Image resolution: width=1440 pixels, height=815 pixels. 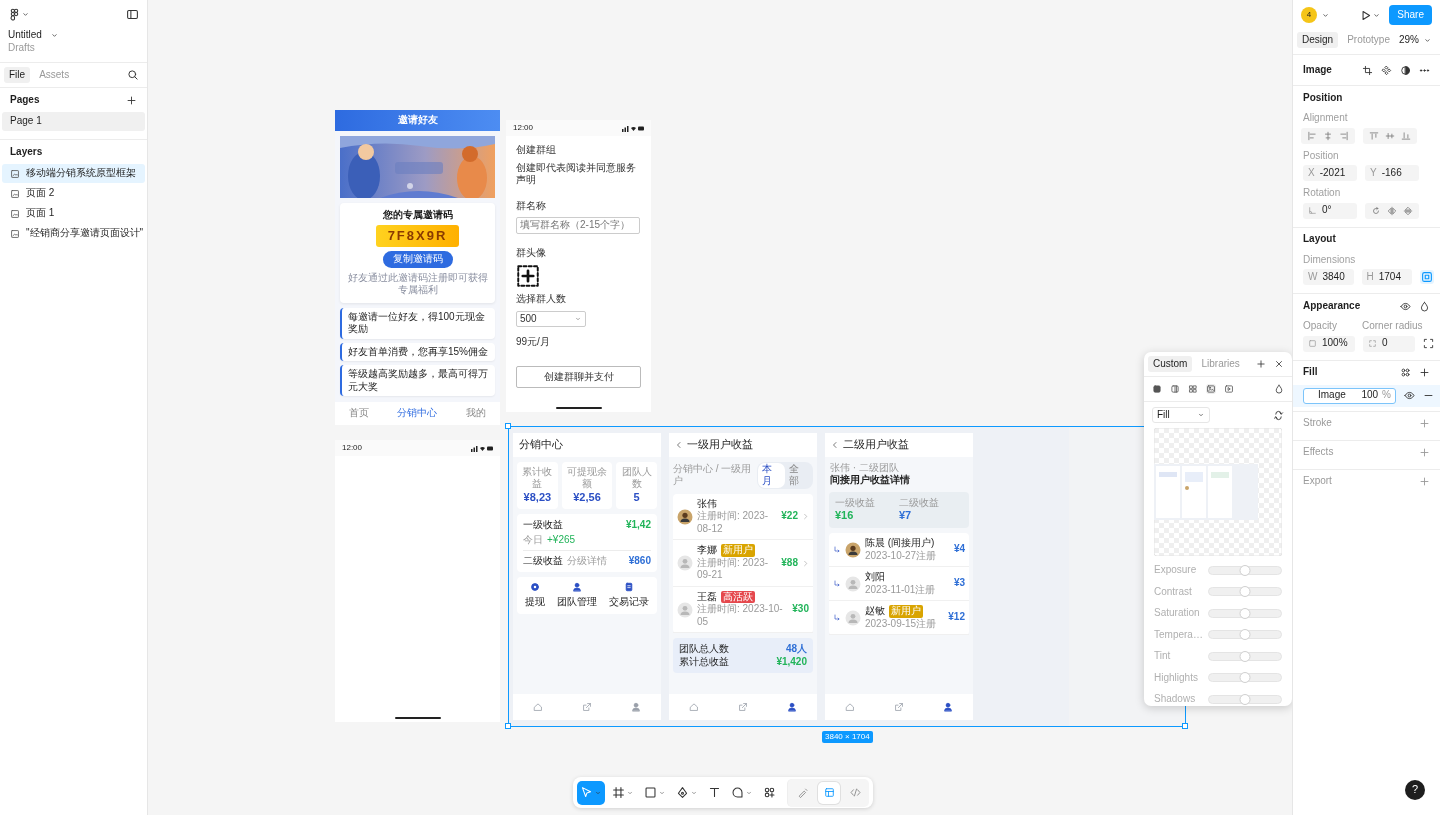 I want to click on height-field: H 1704, so click(x=1386, y=277).